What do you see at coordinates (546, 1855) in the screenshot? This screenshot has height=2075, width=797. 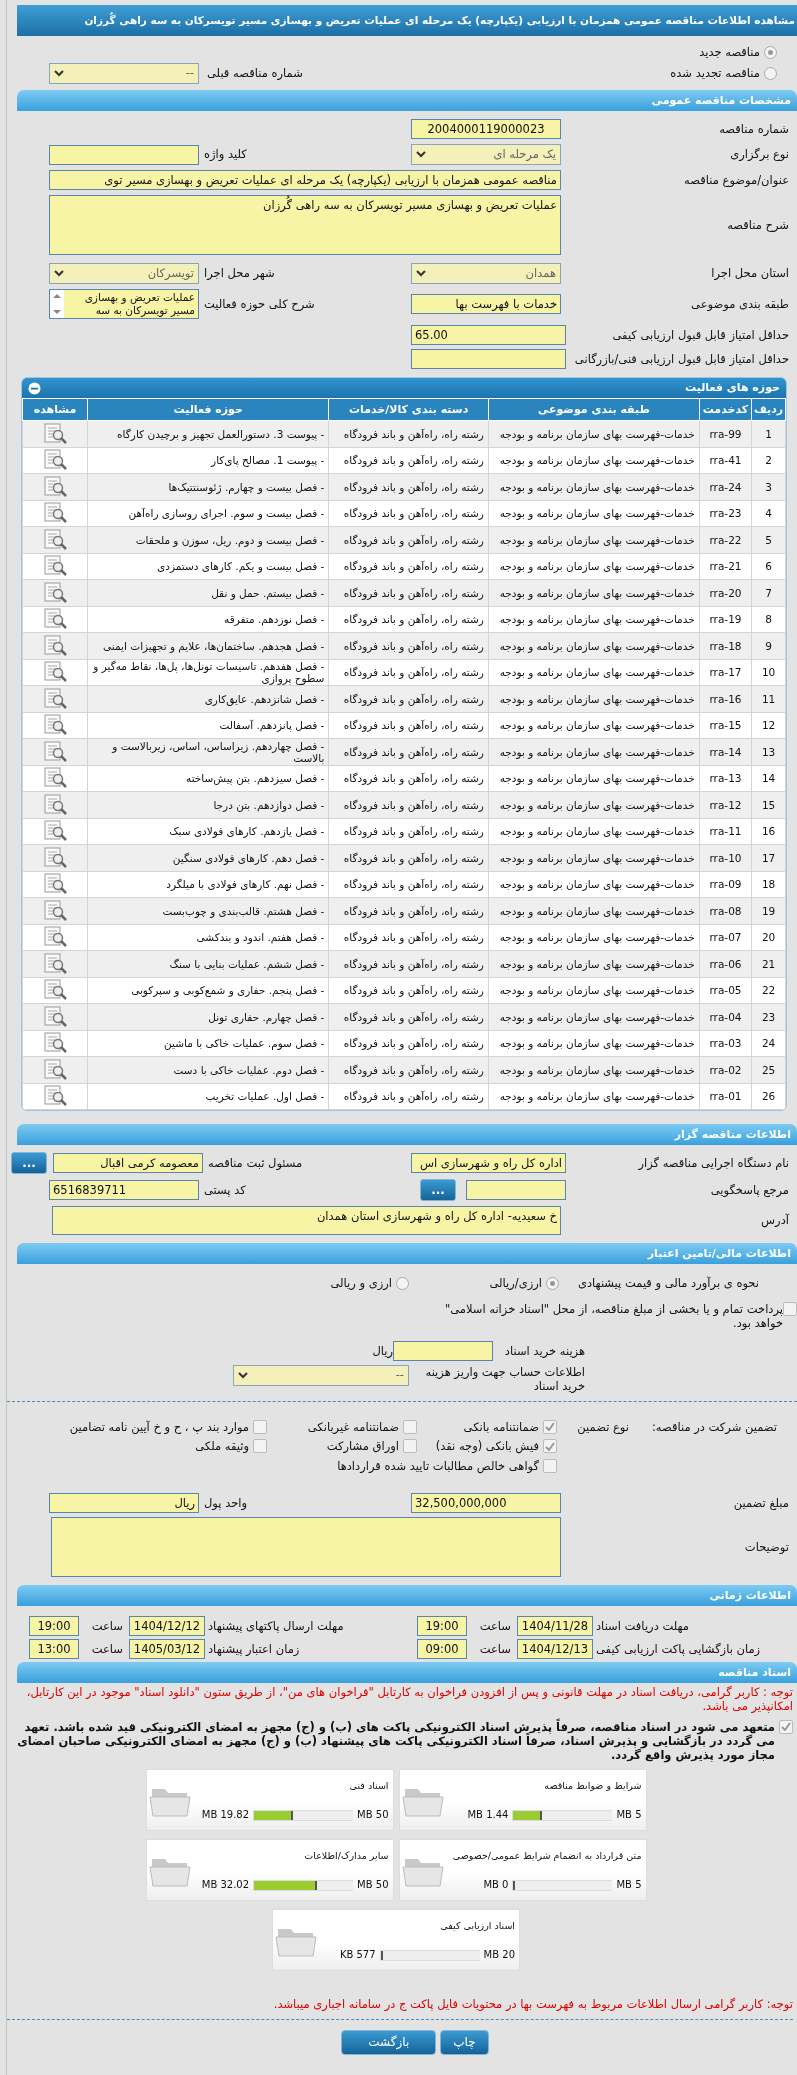 I see `file-title: متن قرارداد به انضمام شرایط عمومی/خصوصی` at bounding box center [546, 1855].